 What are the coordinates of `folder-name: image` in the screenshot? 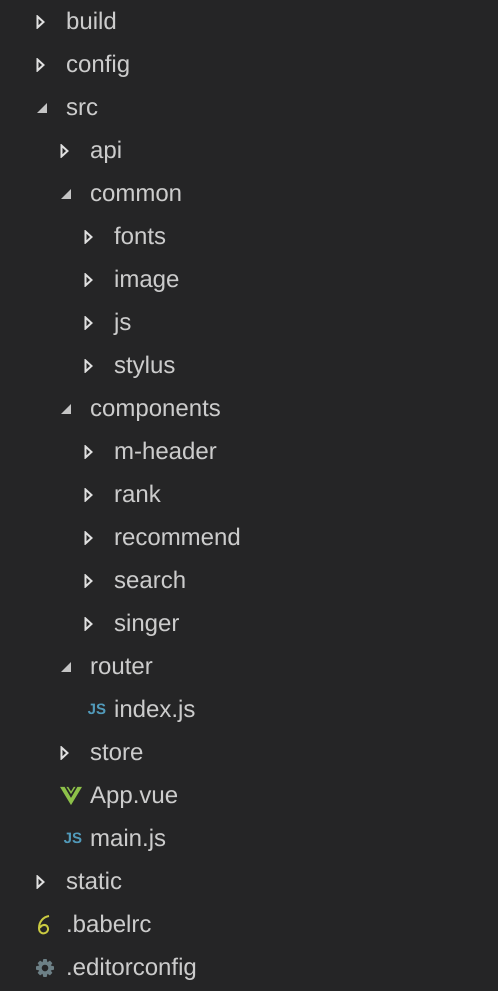 It's located at (147, 280).